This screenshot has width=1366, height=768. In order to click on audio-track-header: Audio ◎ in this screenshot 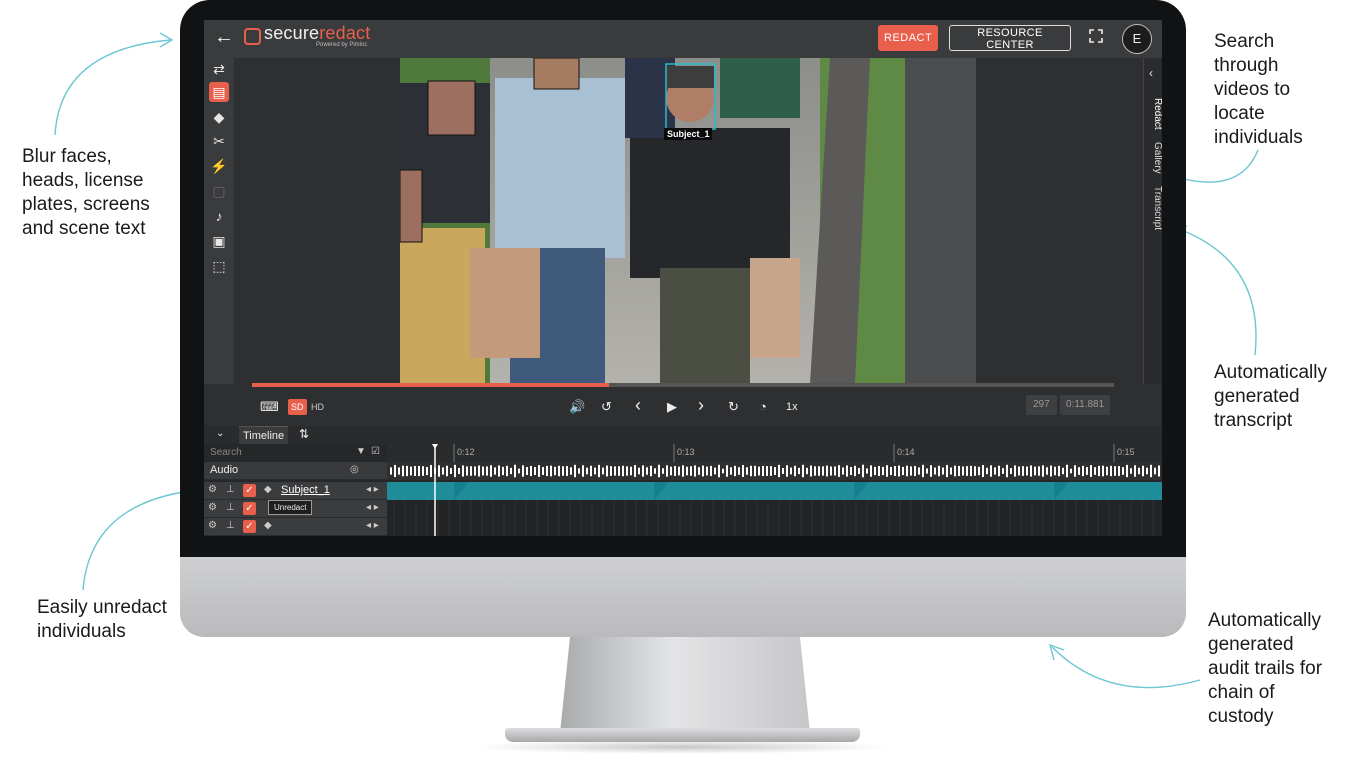, I will do `click(295, 471)`.